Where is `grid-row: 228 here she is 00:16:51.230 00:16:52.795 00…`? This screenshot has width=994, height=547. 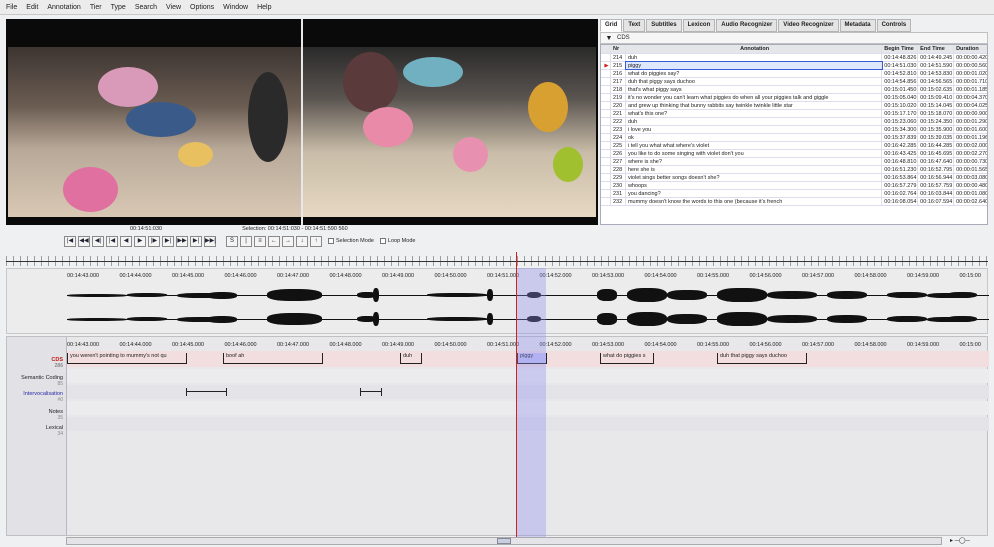 grid-row: 228 here she is 00:16:51.230 00:16:52.795 00… is located at coordinates (794, 170).